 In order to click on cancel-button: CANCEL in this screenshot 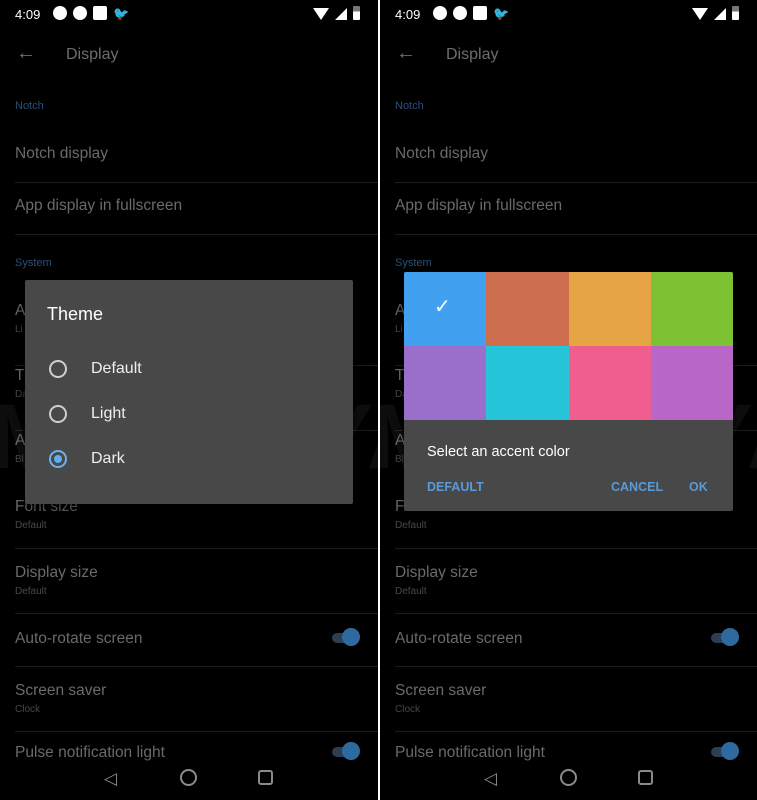, I will do `click(637, 487)`.